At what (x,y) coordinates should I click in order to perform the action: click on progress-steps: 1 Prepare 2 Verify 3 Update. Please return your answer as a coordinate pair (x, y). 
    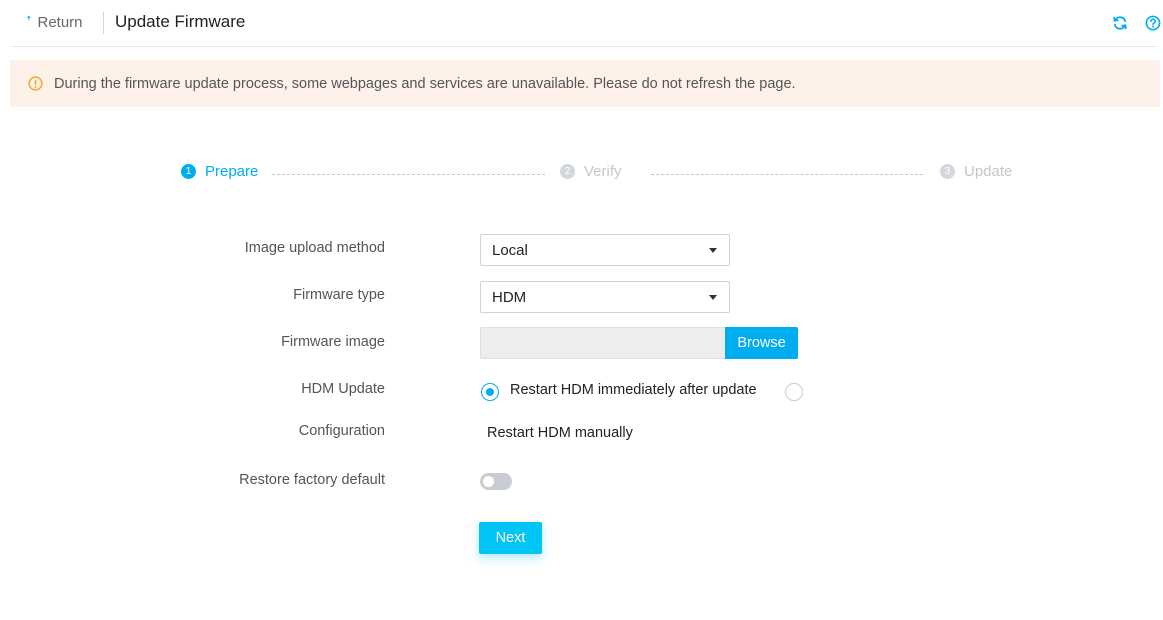
    Looking at the image, I should click on (581, 175).